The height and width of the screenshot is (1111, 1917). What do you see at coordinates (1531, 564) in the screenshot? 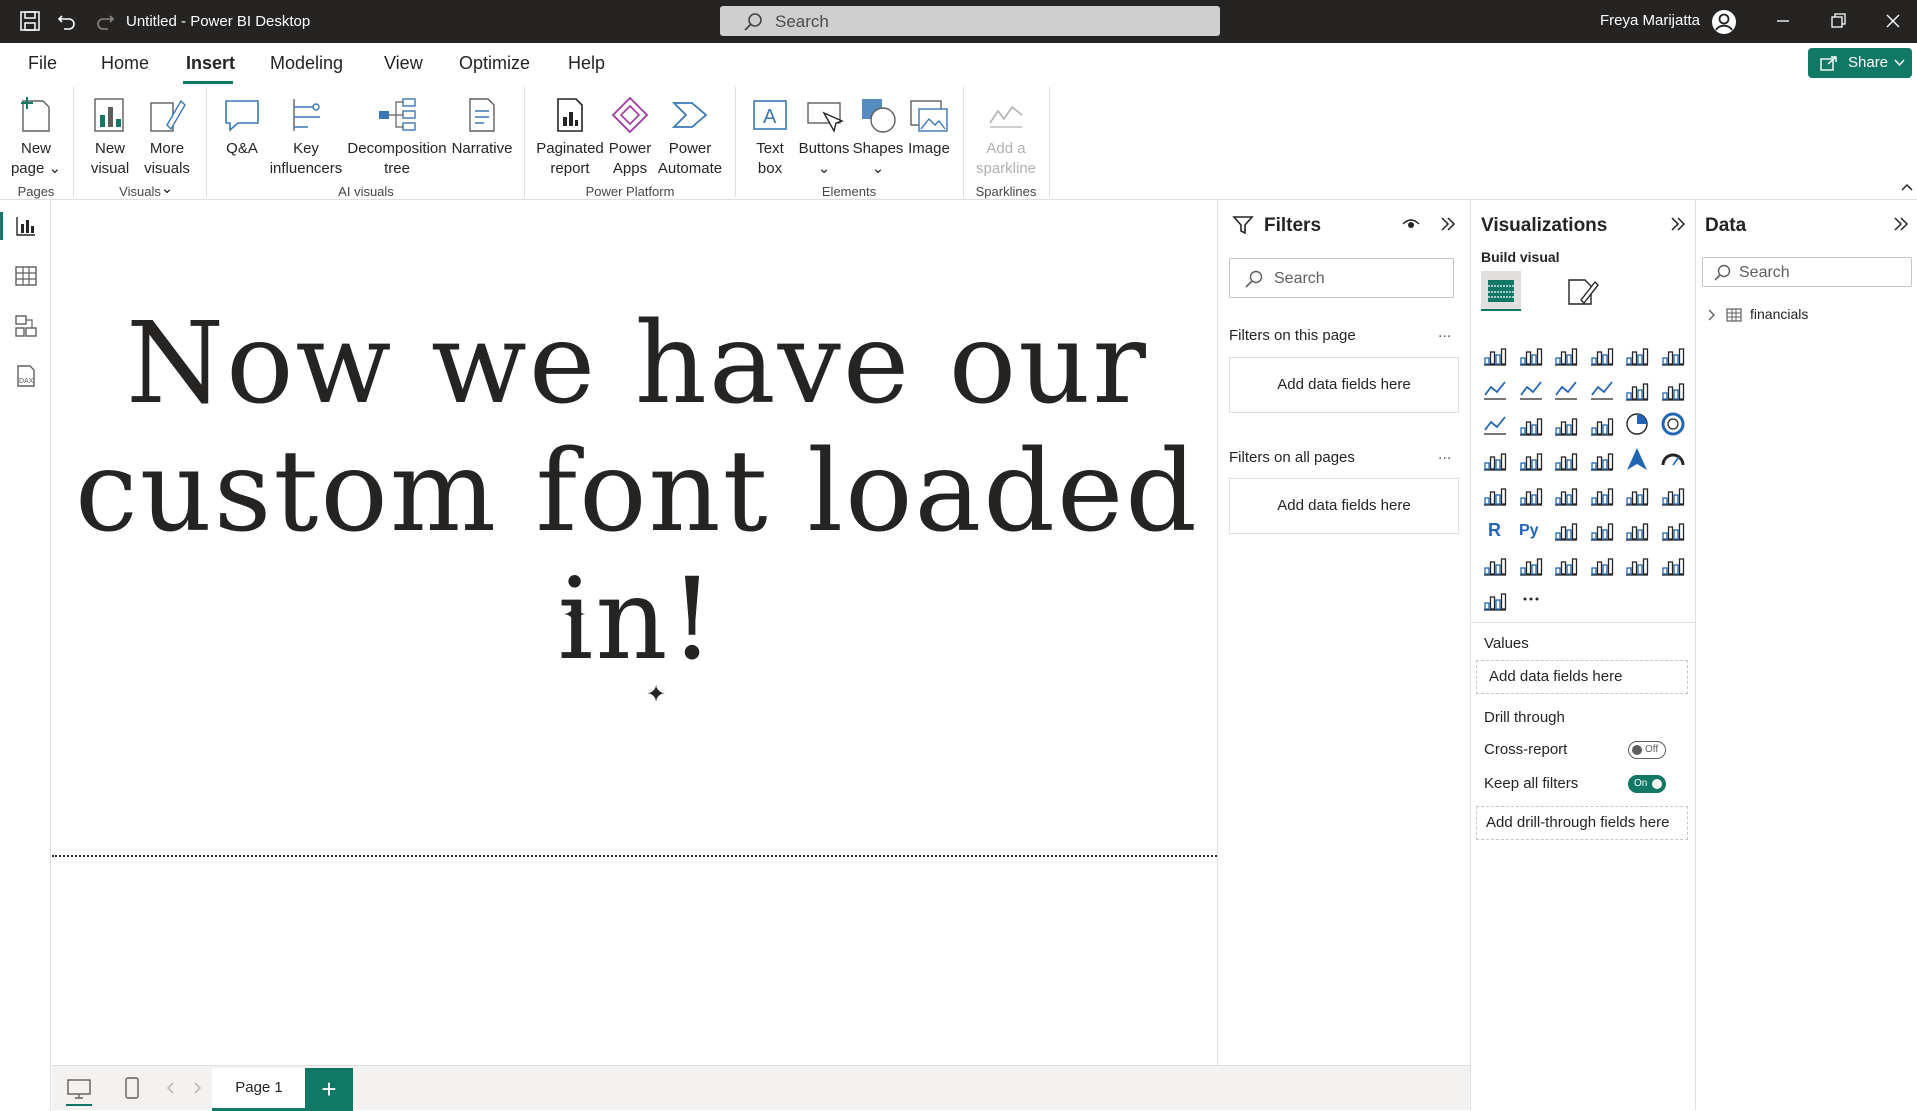
I see `paginated-visual-icon` at bounding box center [1531, 564].